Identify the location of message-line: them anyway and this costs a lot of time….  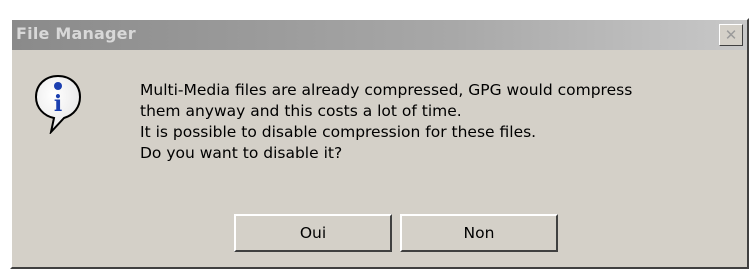
(301, 111).